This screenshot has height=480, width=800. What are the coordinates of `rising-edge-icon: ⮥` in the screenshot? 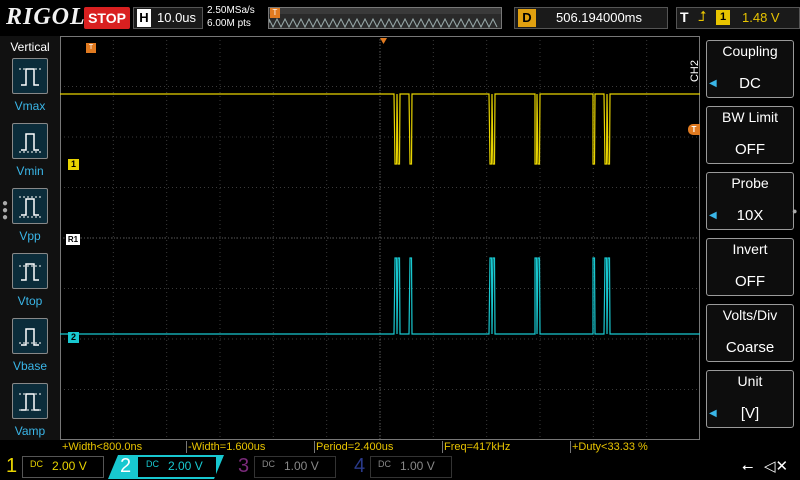 It's located at (702, 16).